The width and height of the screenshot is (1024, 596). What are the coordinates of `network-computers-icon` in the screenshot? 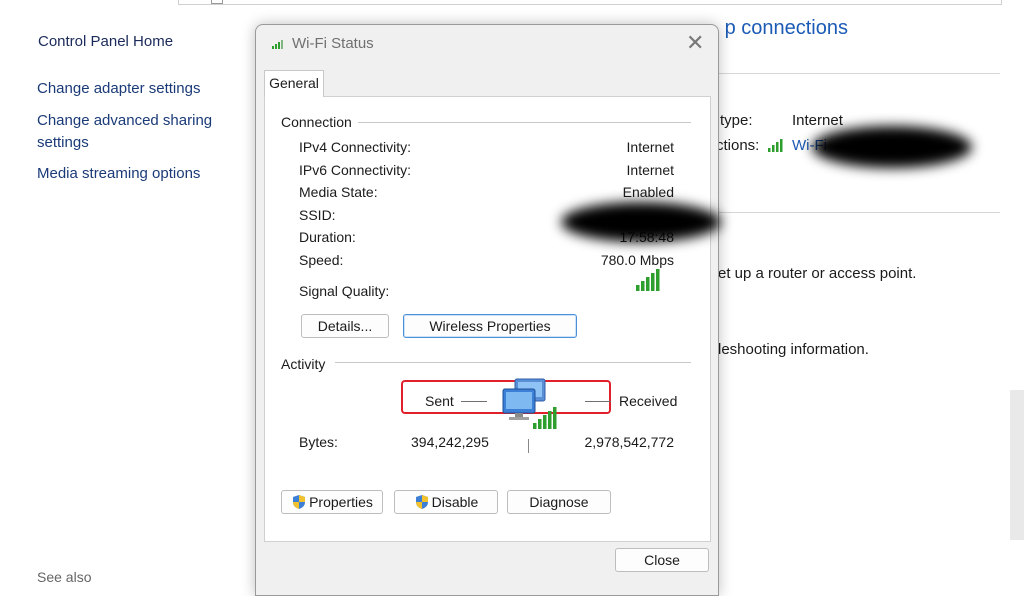 It's located at (529, 403).